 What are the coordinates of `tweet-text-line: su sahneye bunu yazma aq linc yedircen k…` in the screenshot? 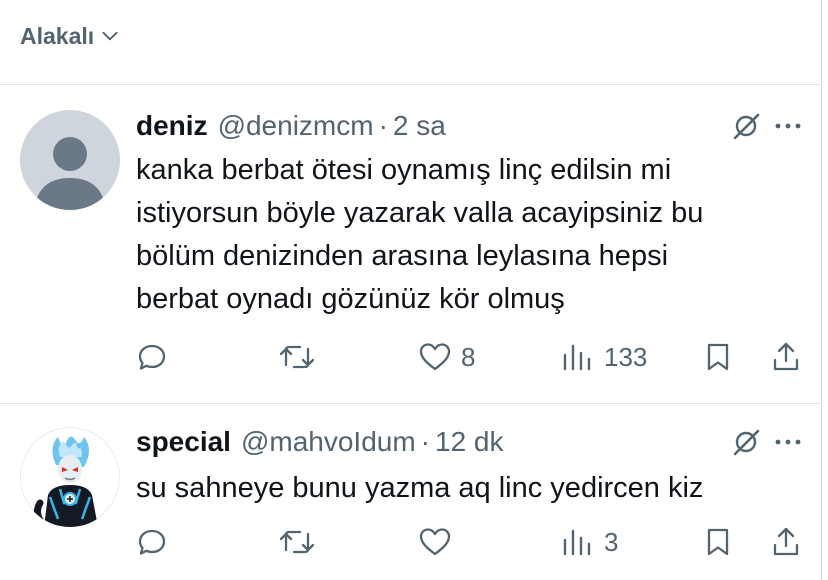 It's located at (420, 488).